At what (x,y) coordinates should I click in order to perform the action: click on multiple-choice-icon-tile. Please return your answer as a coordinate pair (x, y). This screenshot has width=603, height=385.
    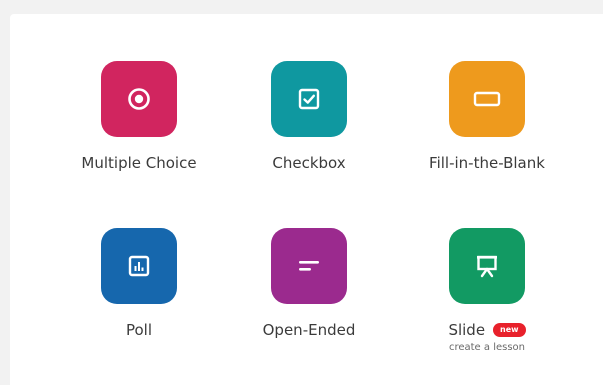
    Looking at the image, I should click on (139, 99).